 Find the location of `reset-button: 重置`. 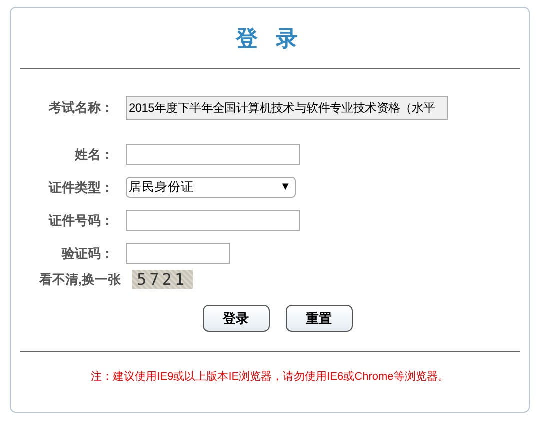

reset-button: 重置 is located at coordinates (319, 318).